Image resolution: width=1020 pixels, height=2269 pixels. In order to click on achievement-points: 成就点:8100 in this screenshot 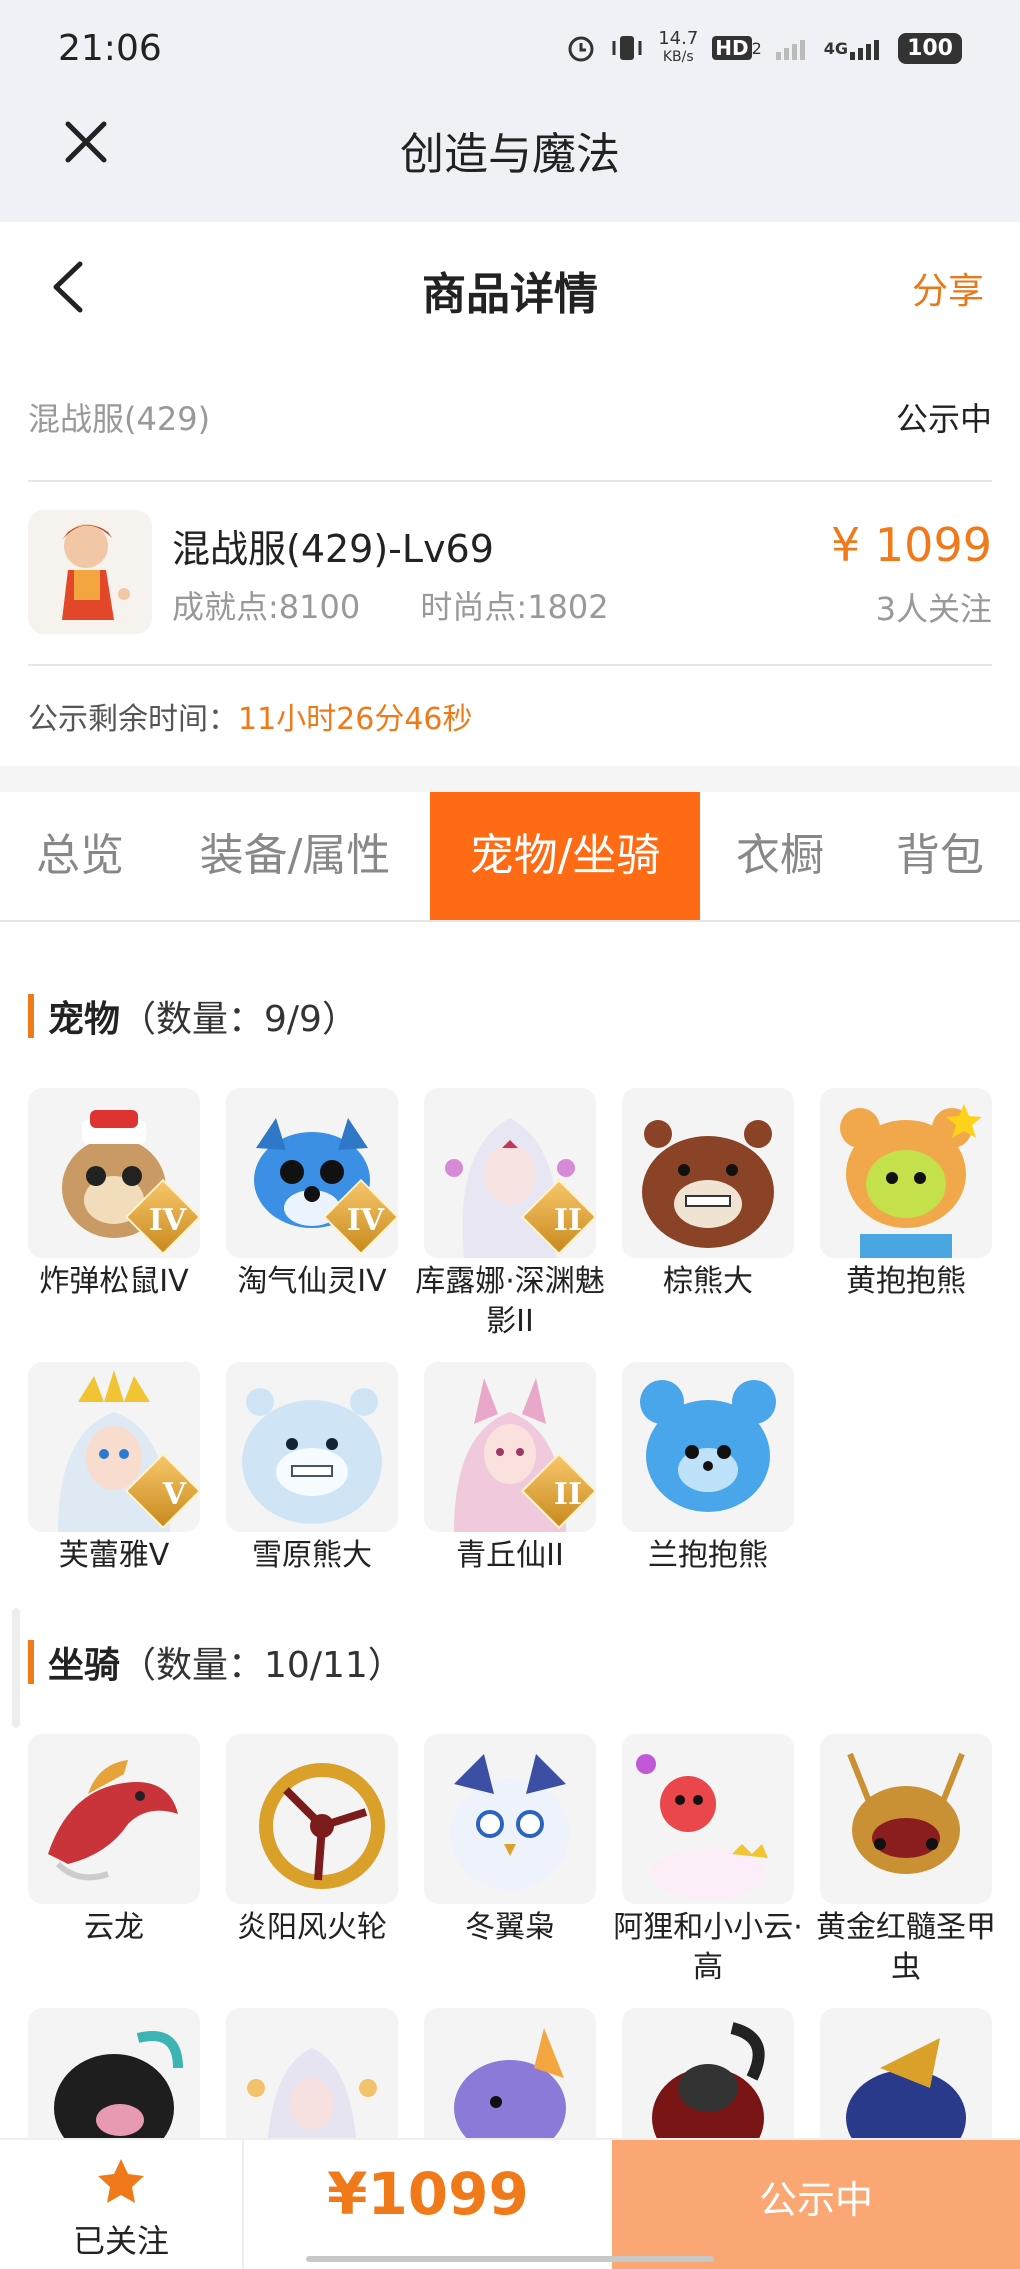, I will do `click(266, 607)`.